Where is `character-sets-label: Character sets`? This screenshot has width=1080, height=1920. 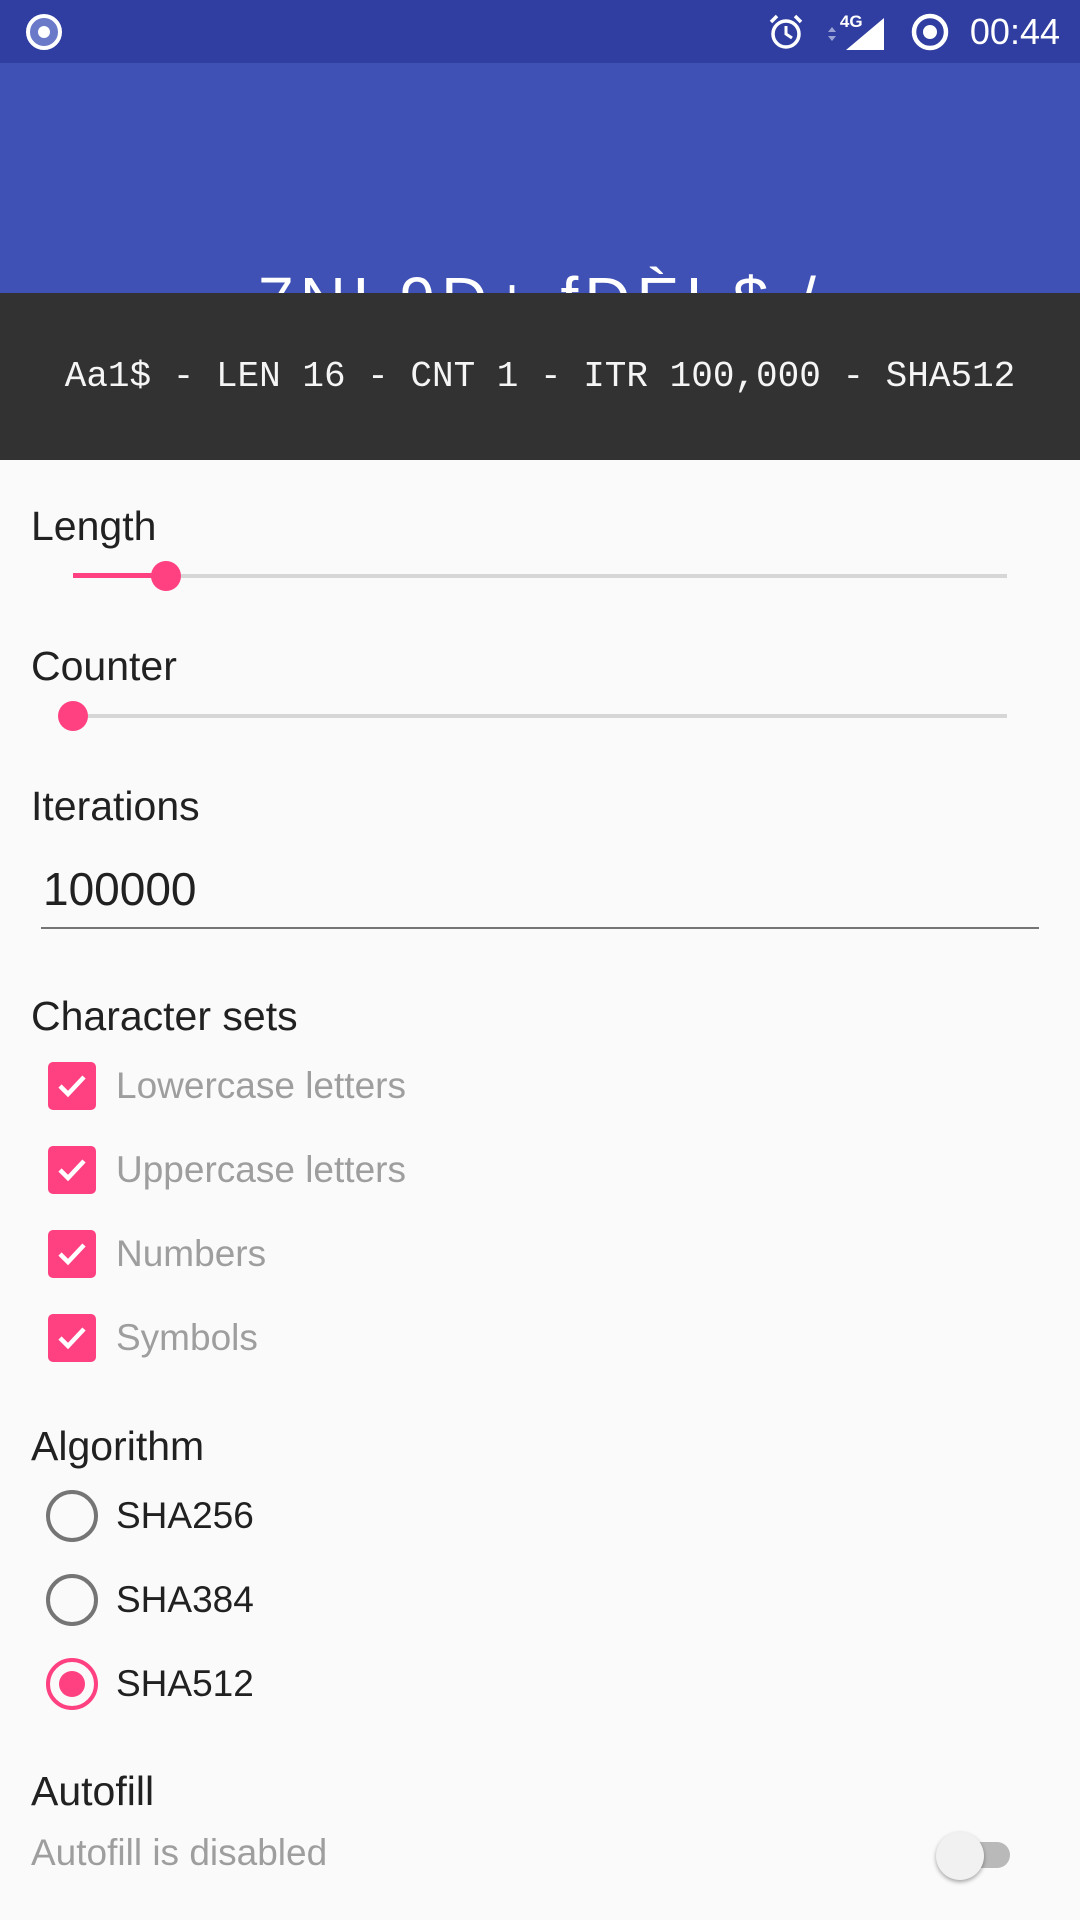
character-sets-label: Character sets is located at coordinates (164, 1016).